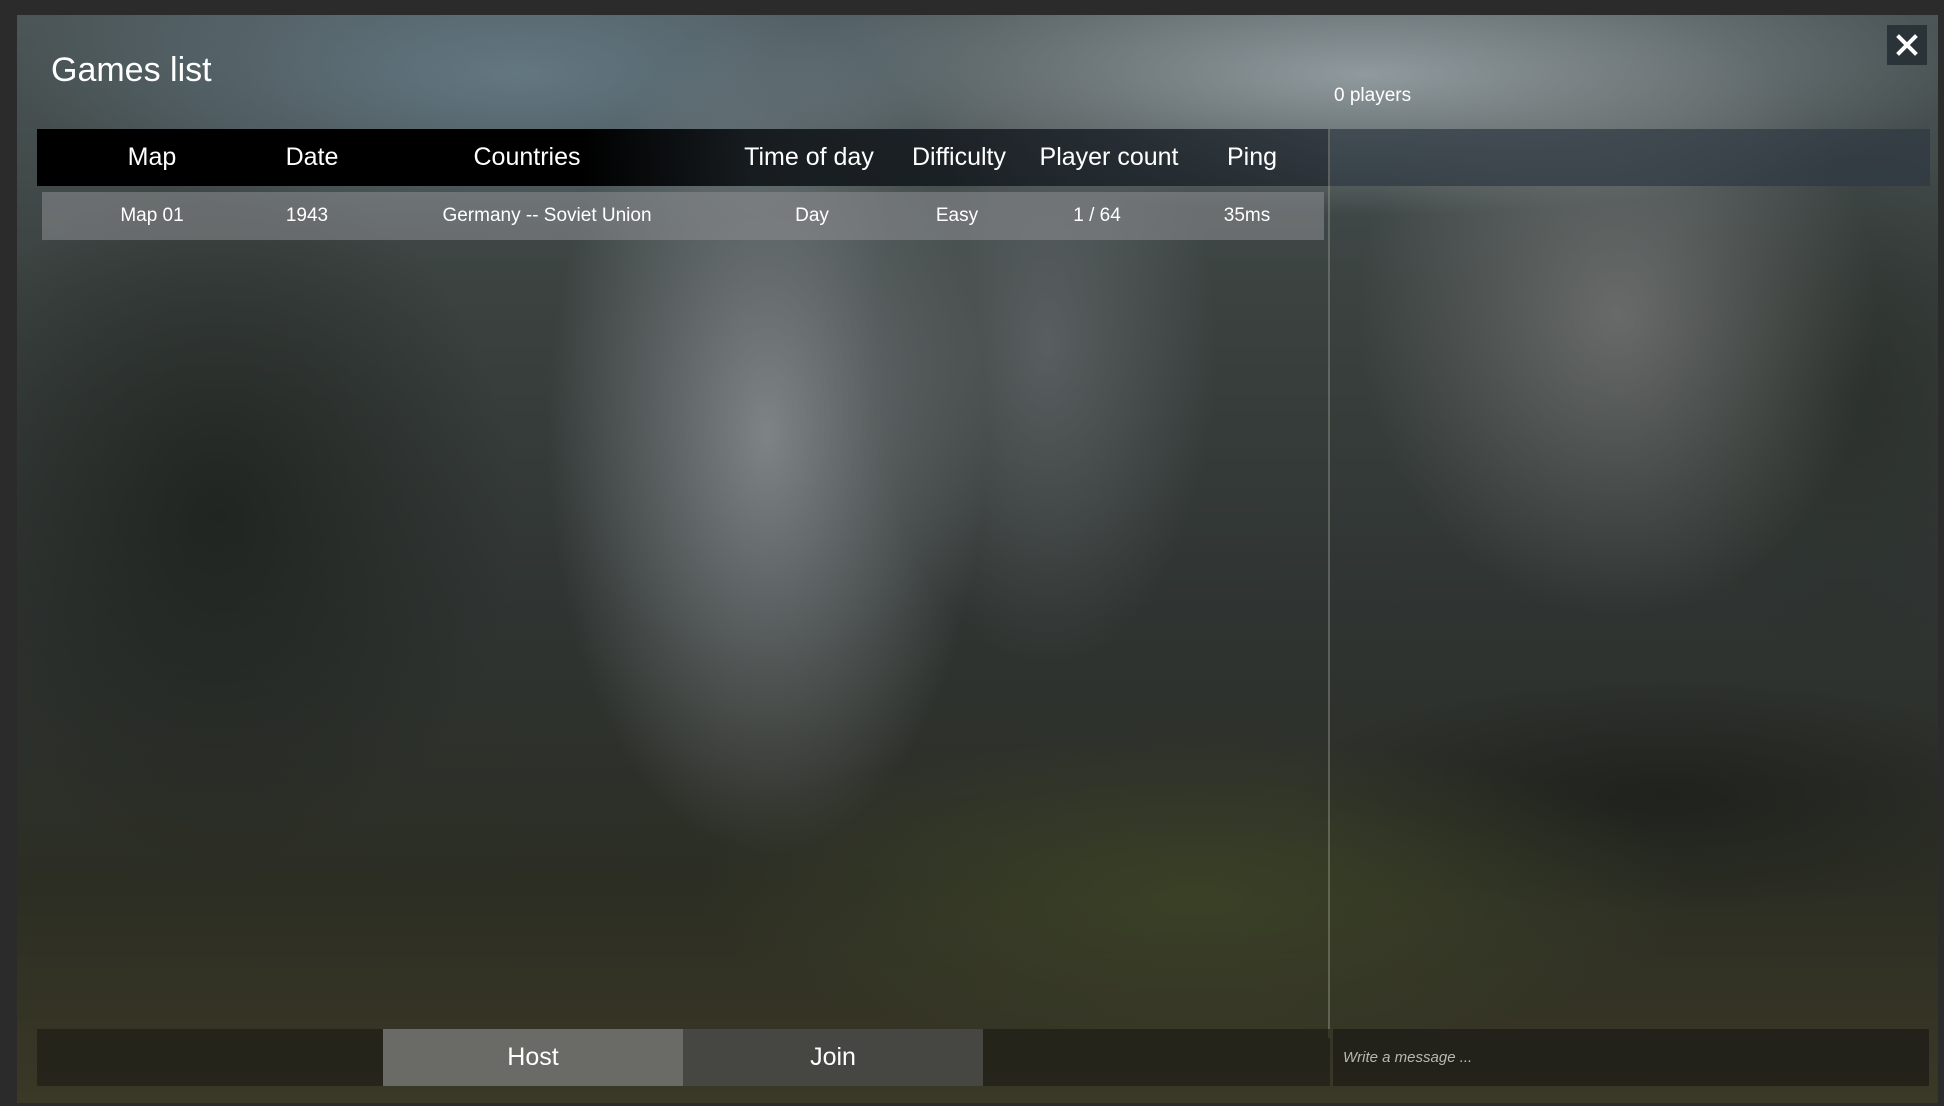  Describe the element at coordinates (131, 70) in the screenshot. I see `page-title: Games list` at that location.